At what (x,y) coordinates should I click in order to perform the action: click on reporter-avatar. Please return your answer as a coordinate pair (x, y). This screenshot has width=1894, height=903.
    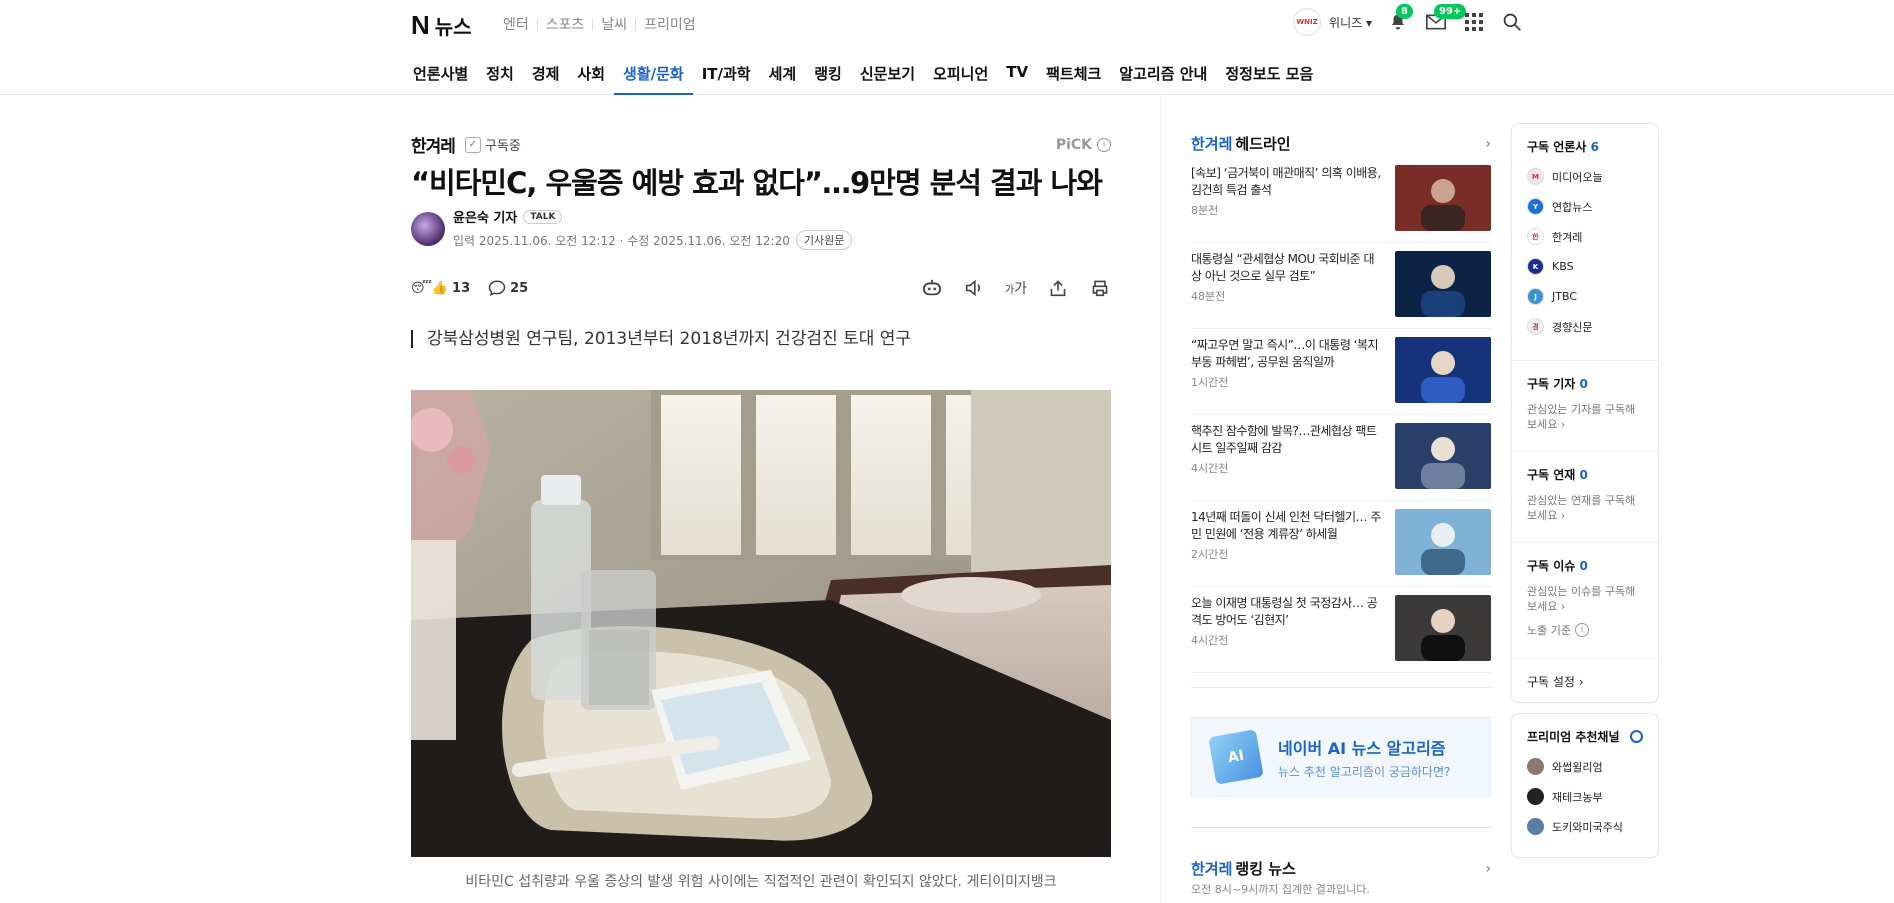
    Looking at the image, I should click on (428, 228).